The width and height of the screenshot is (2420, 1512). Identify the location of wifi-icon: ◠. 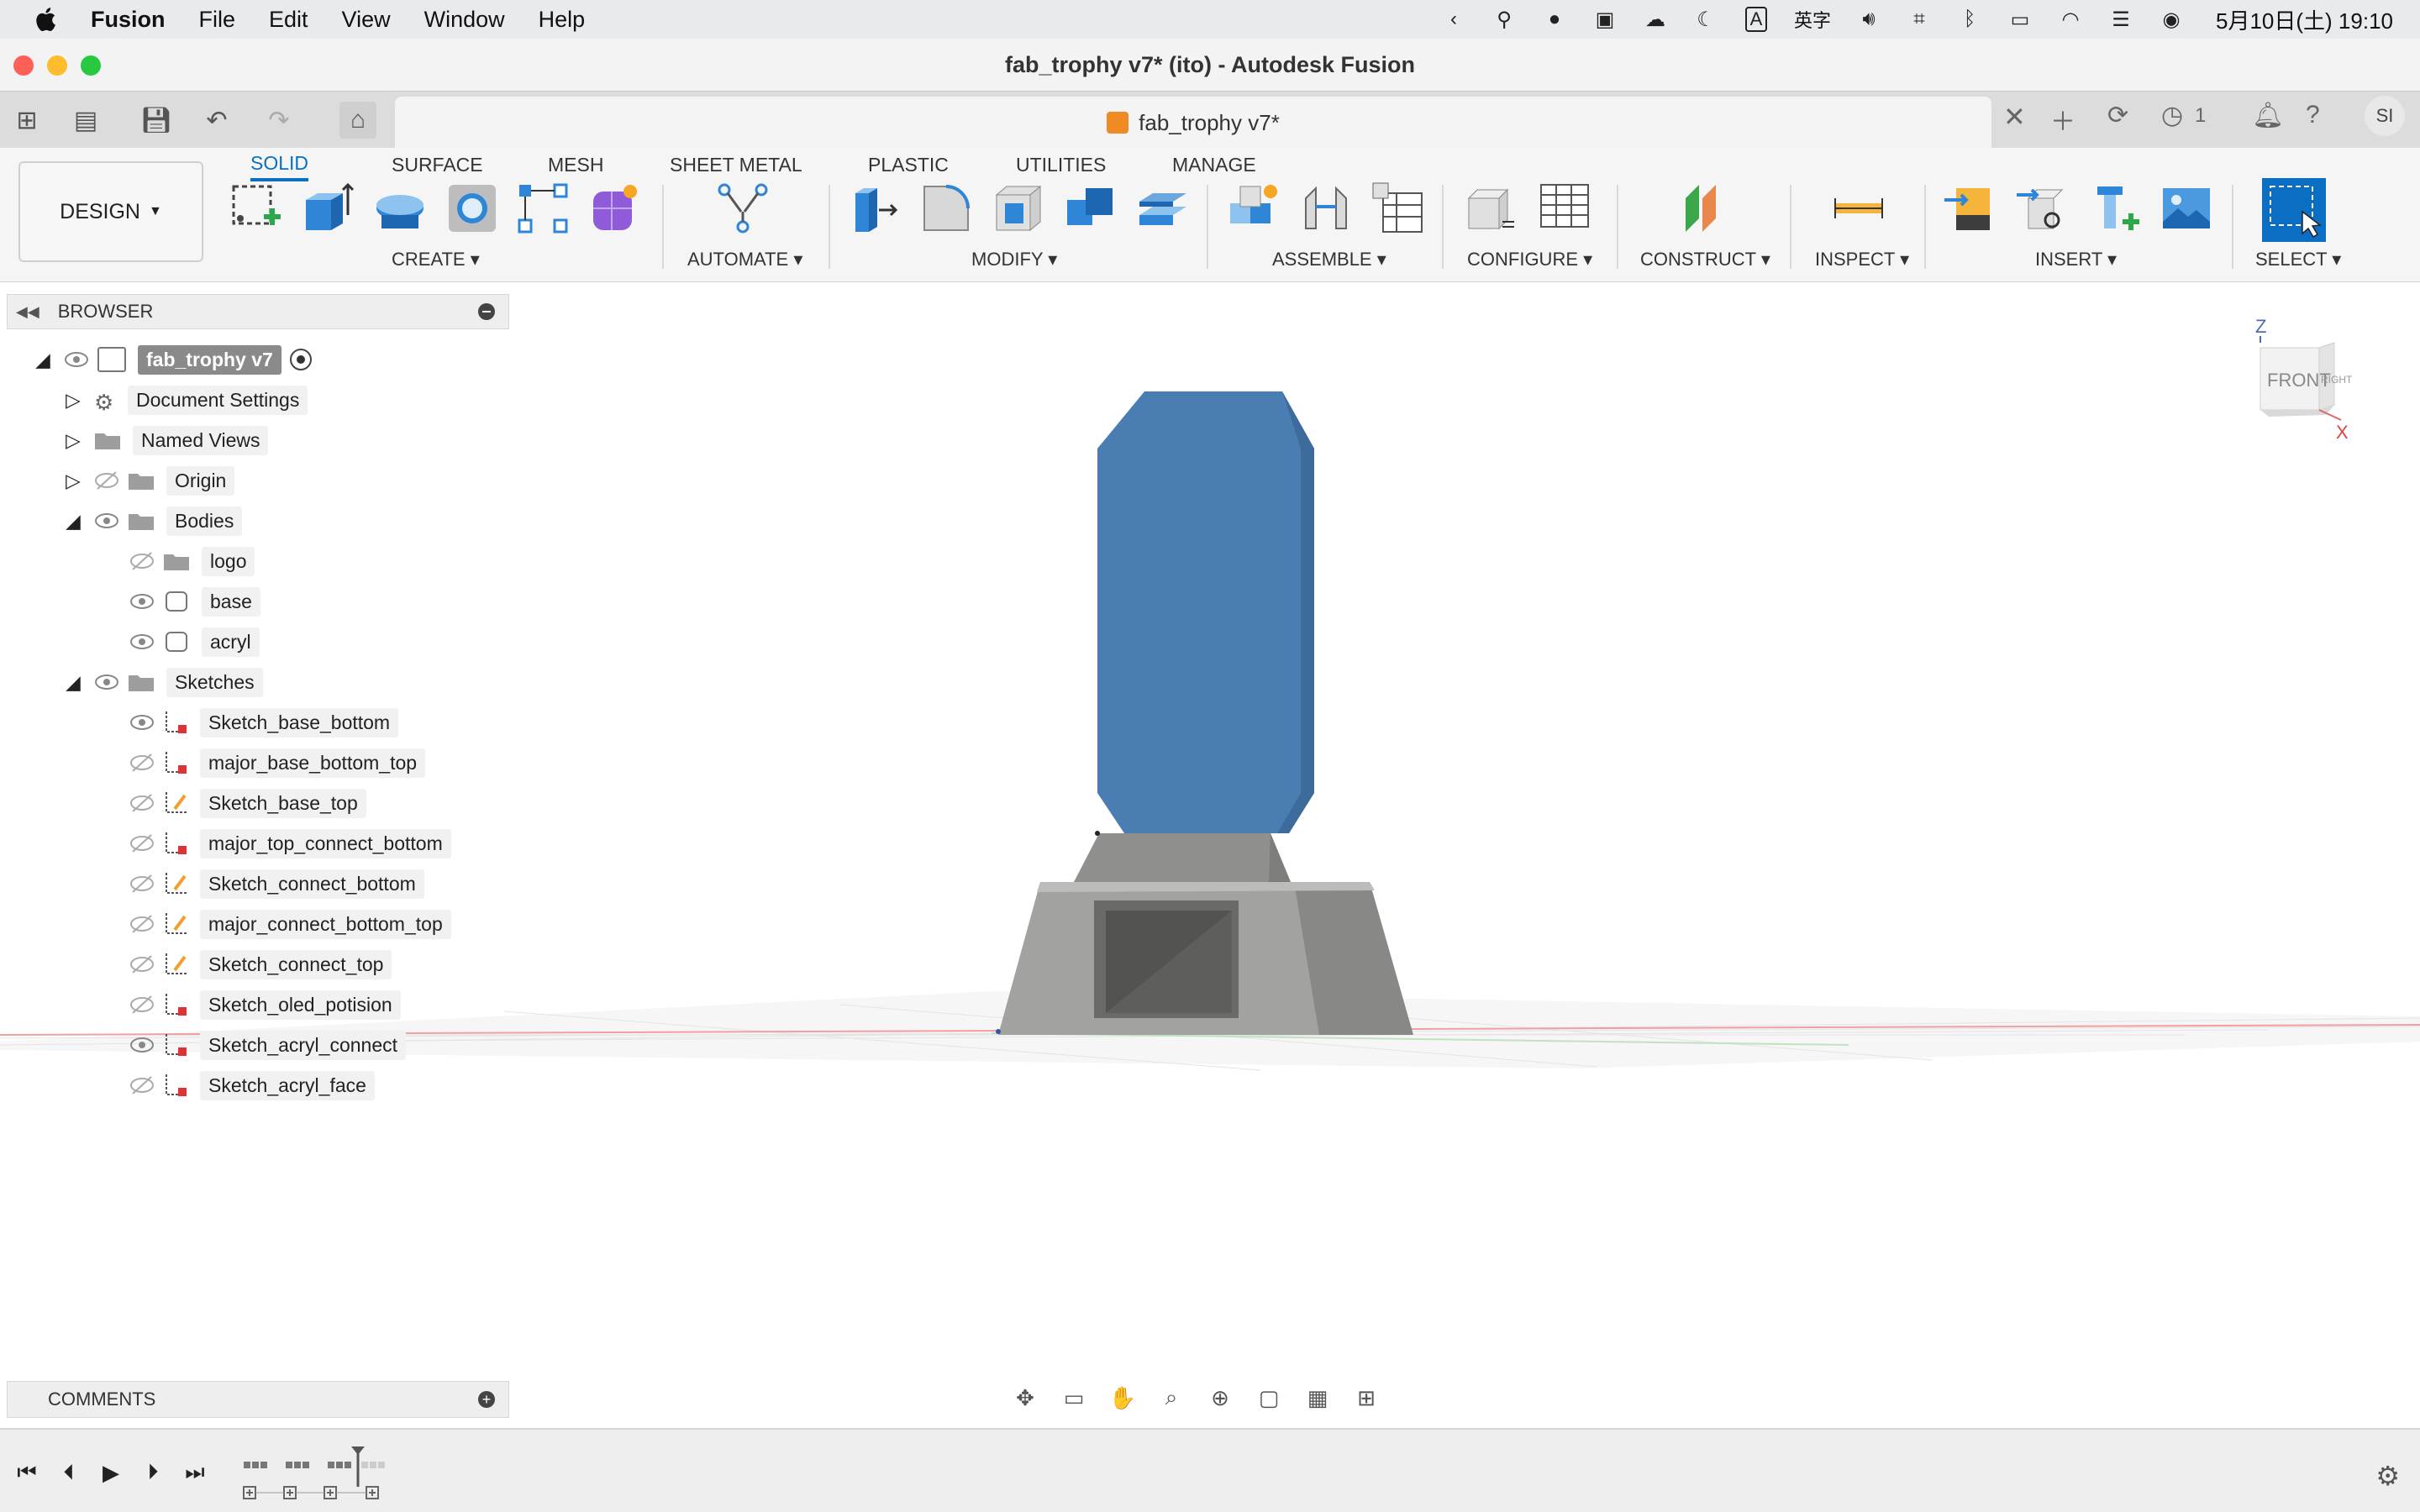
(2070, 19).